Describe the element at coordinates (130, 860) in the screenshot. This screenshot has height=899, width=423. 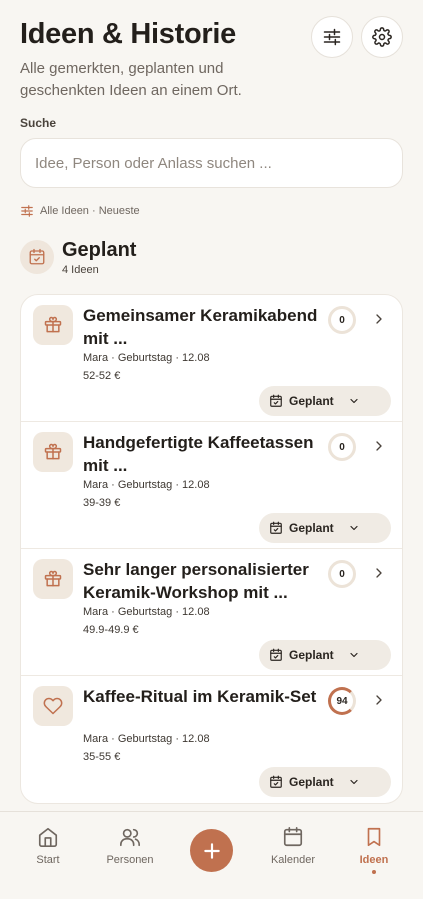
I see `nav-label: Personen` at that location.